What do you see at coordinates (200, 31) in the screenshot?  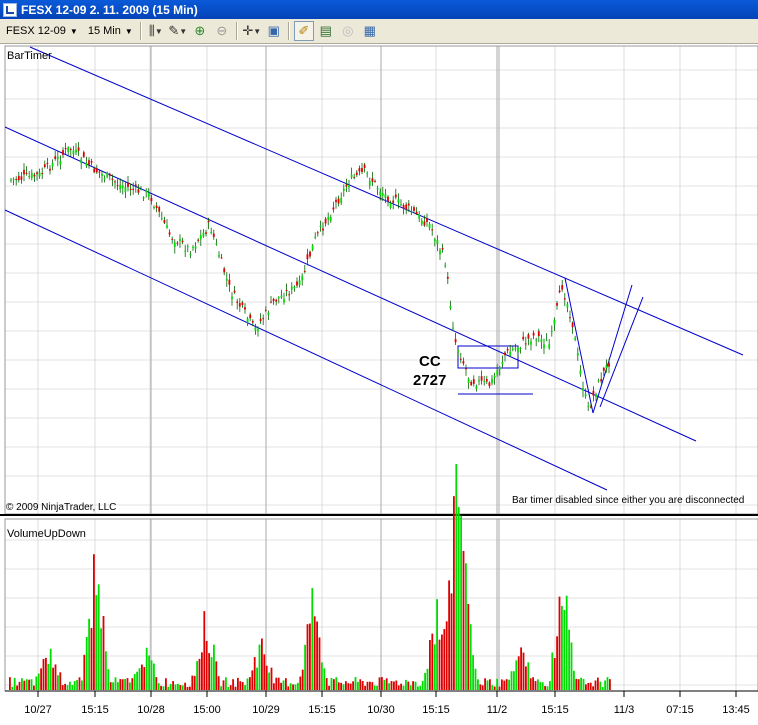 I see `zoom-in-button: ⊕` at bounding box center [200, 31].